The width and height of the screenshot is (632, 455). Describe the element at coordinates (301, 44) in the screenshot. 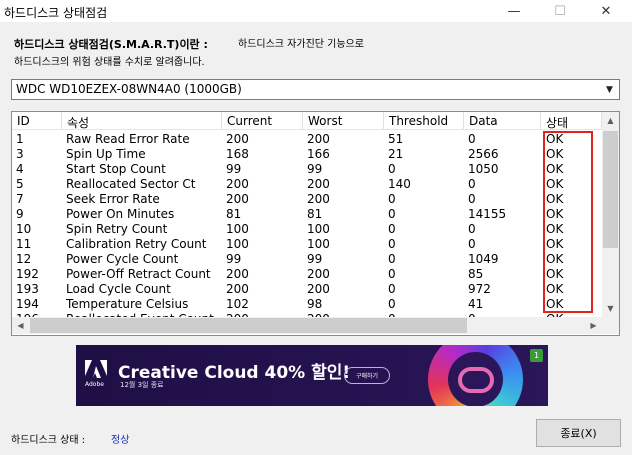

I see `smart-definition-text: 하드디스크 자가진단 기능으로` at that location.